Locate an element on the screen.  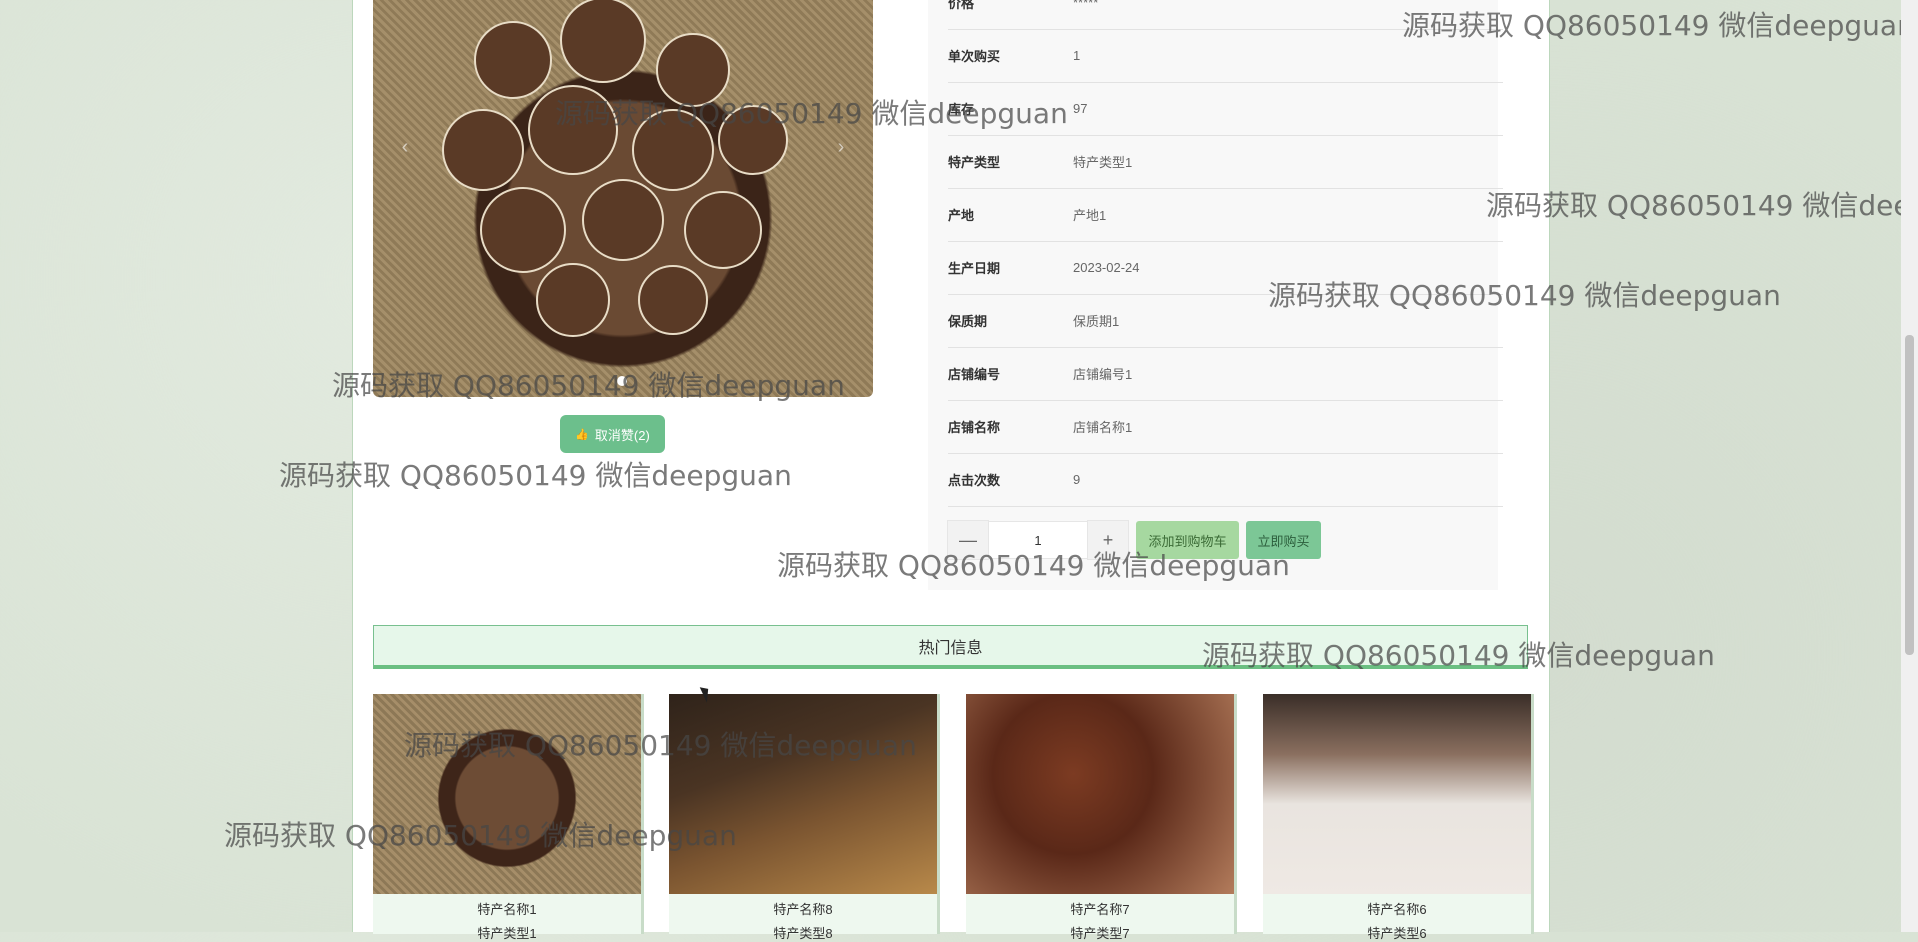
detail-label: 点击次数 is located at coordinates (974, 480).